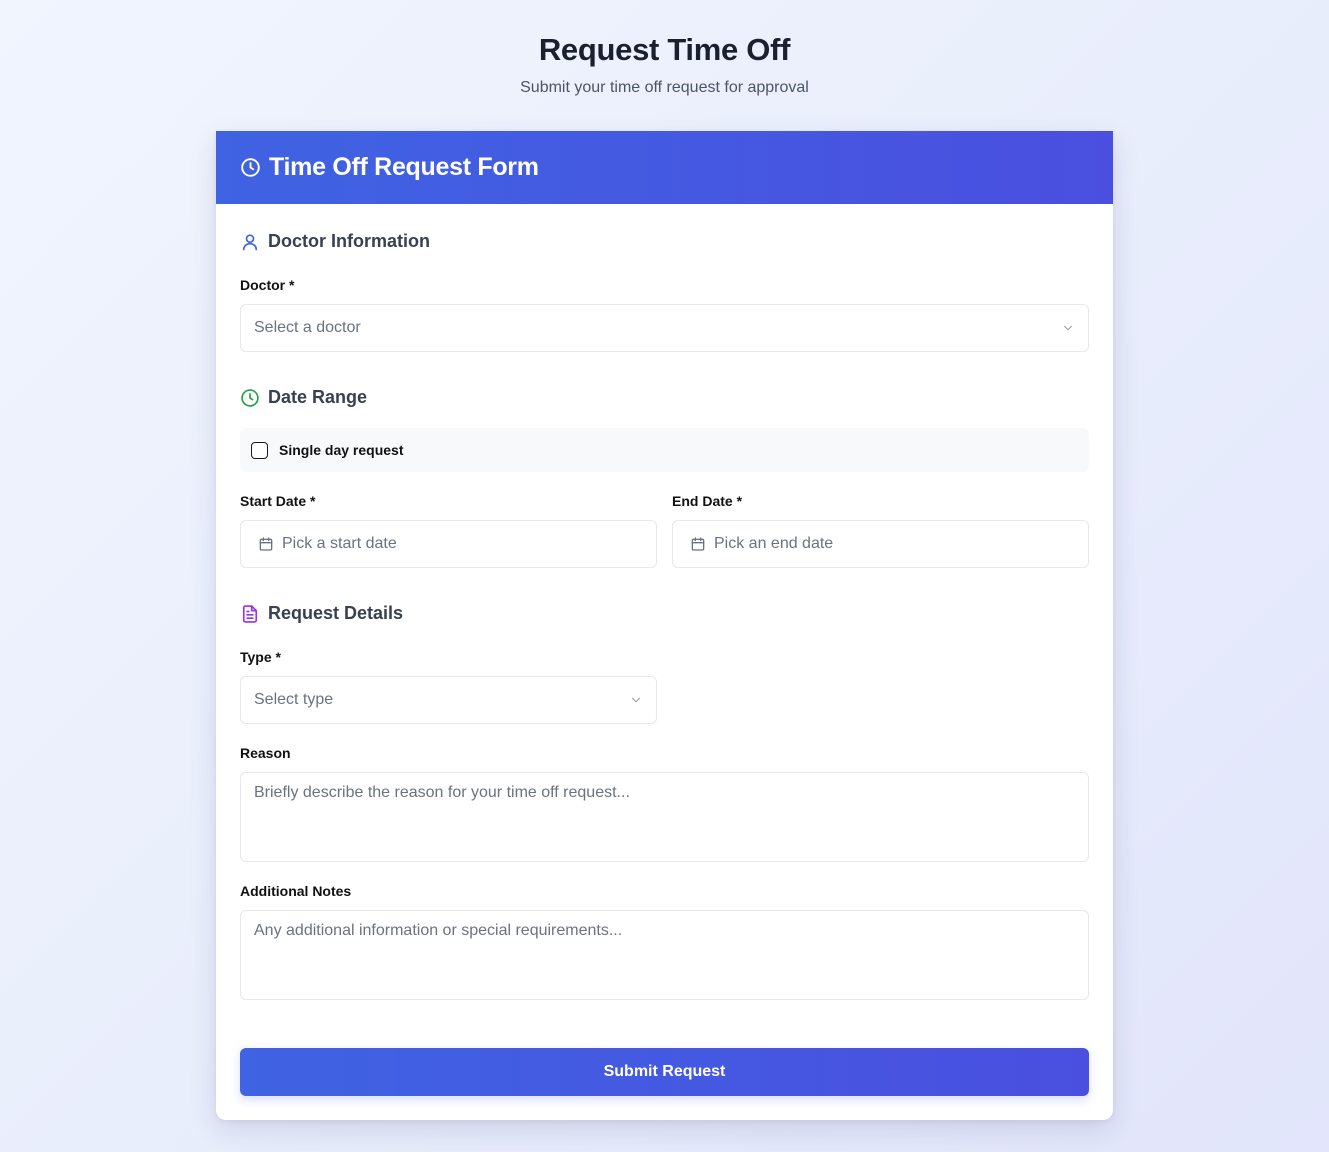 This screenshot has height=1152, width=1329. Describe the element at coordinates (296, 891) in the screenshot. I see `notes-label: Additional Notes` at that location.